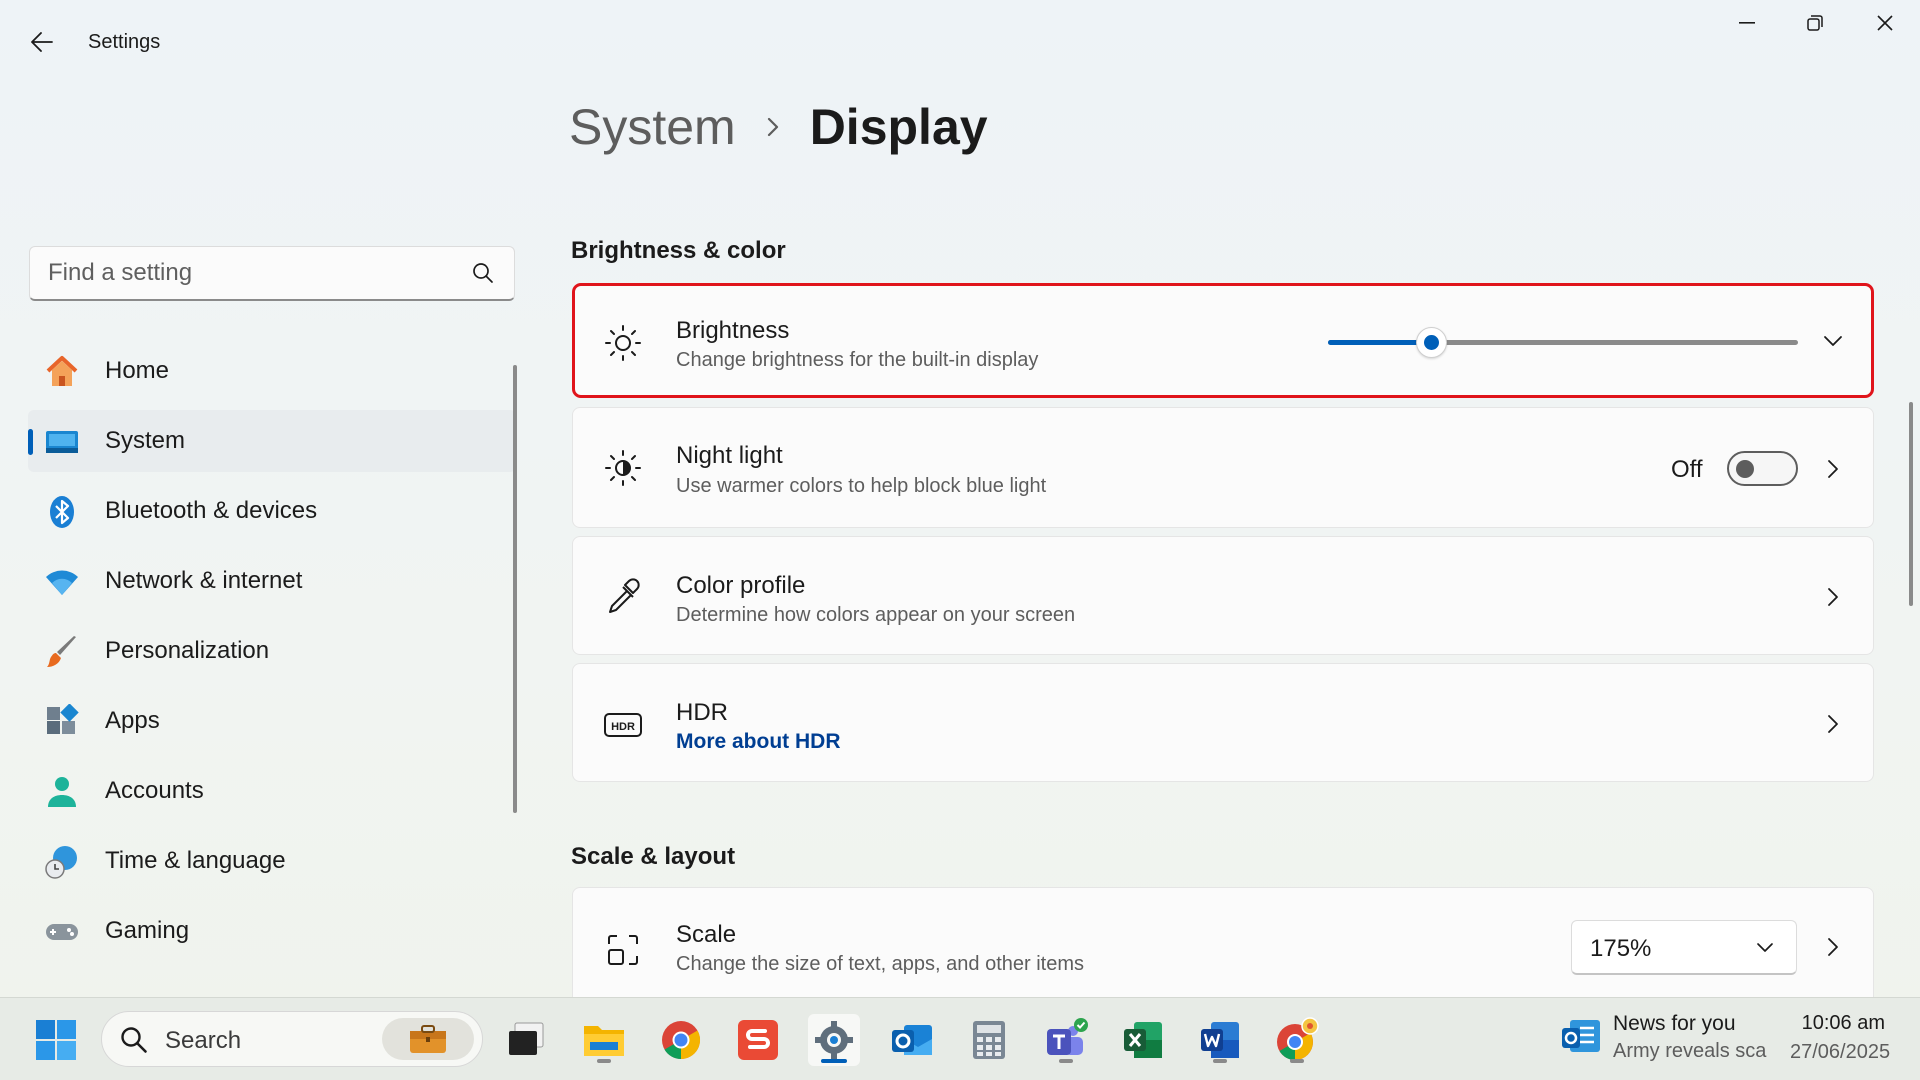  I want to click on word-button, so click(1220, 1040).